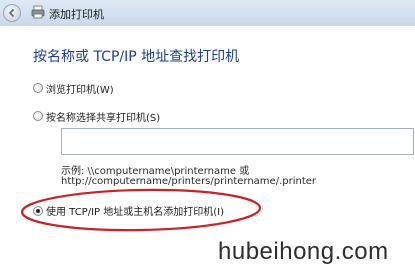 This screenshot has height=279, width=415. I want to click on window-title: 添加打印机, so click(76, 14).